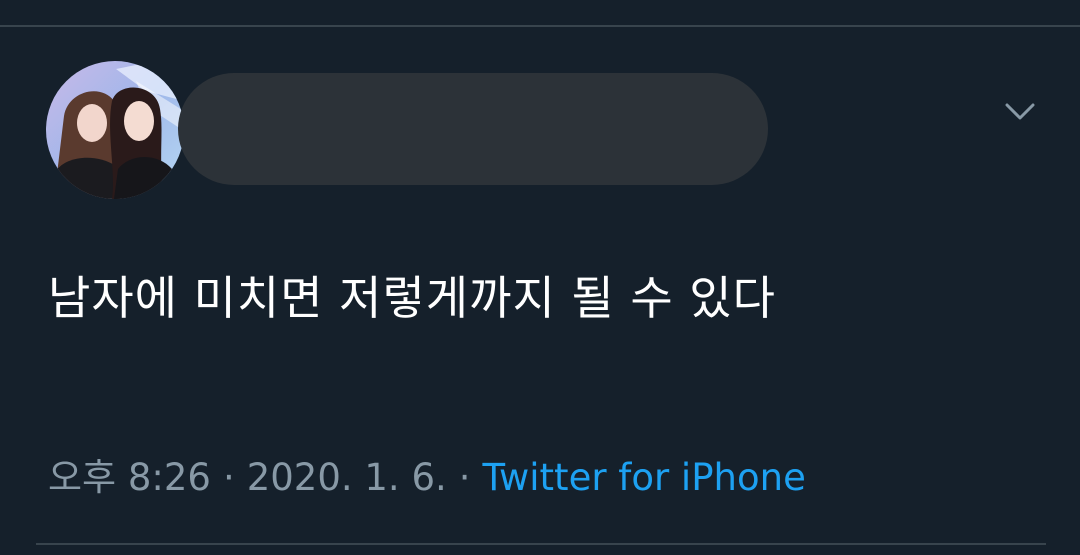 The width and height of the screenshot is (1080, 555). I want to click on bottom-divider, so click(541, 544).